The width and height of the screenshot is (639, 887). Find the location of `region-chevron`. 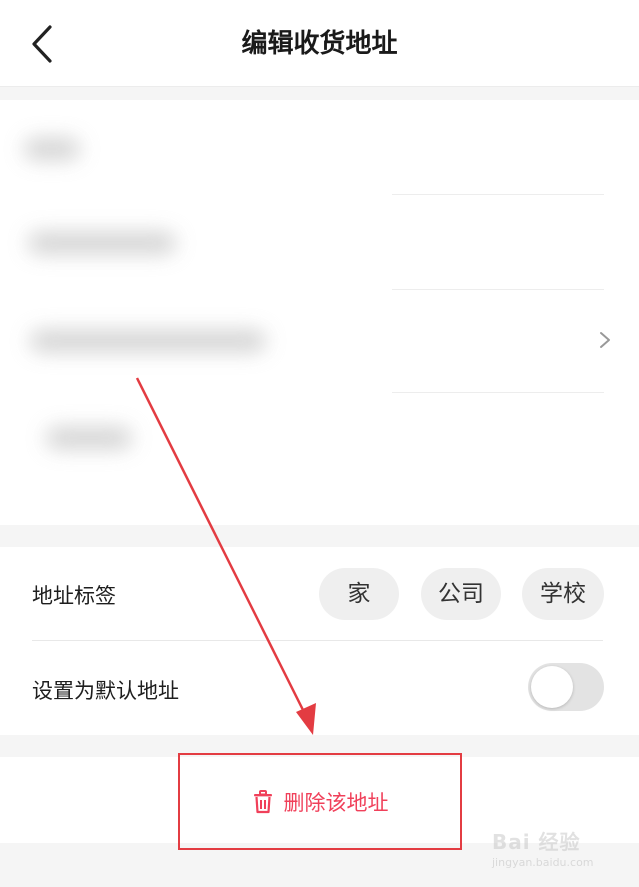

region-chevron is located at coordinates (605, 340).